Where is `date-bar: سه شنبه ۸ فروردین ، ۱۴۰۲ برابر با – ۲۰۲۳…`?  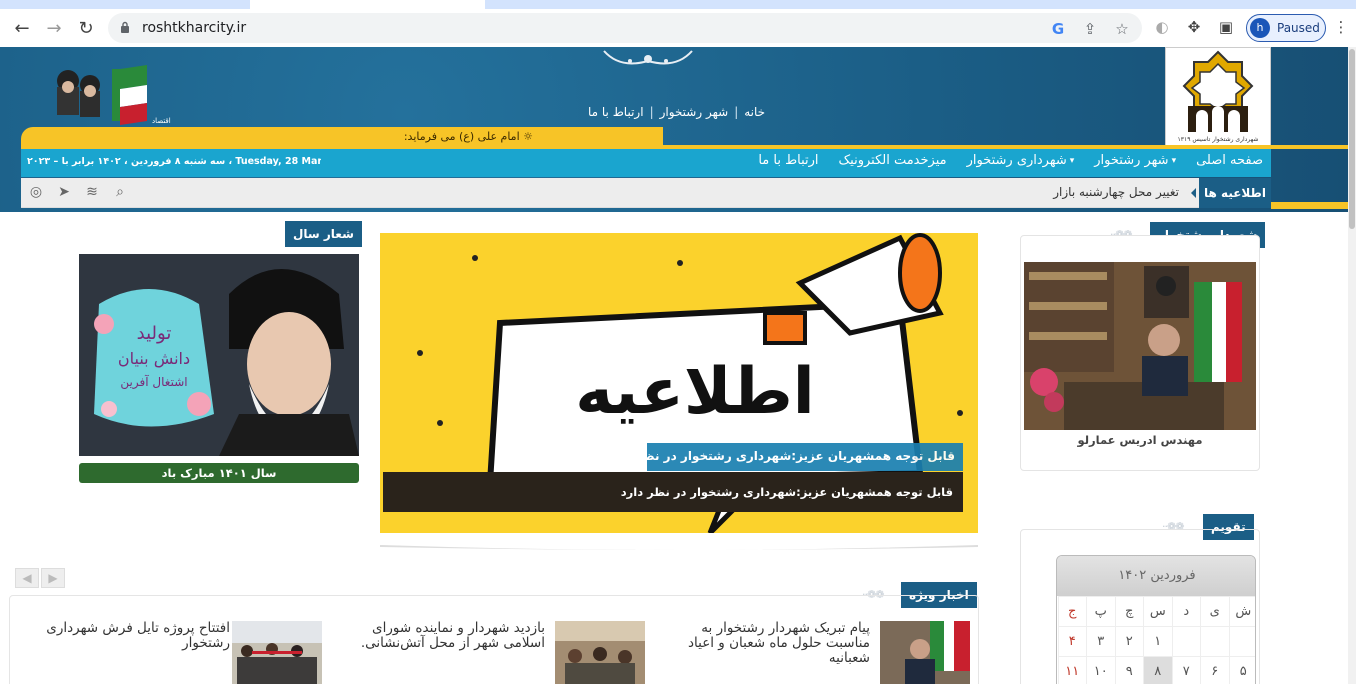 date-bar: سه شنبه ۸ فروردین ، ۱۴۰۲ برابر با – ۲۰۲۳… is located at coordinates (177, 163).